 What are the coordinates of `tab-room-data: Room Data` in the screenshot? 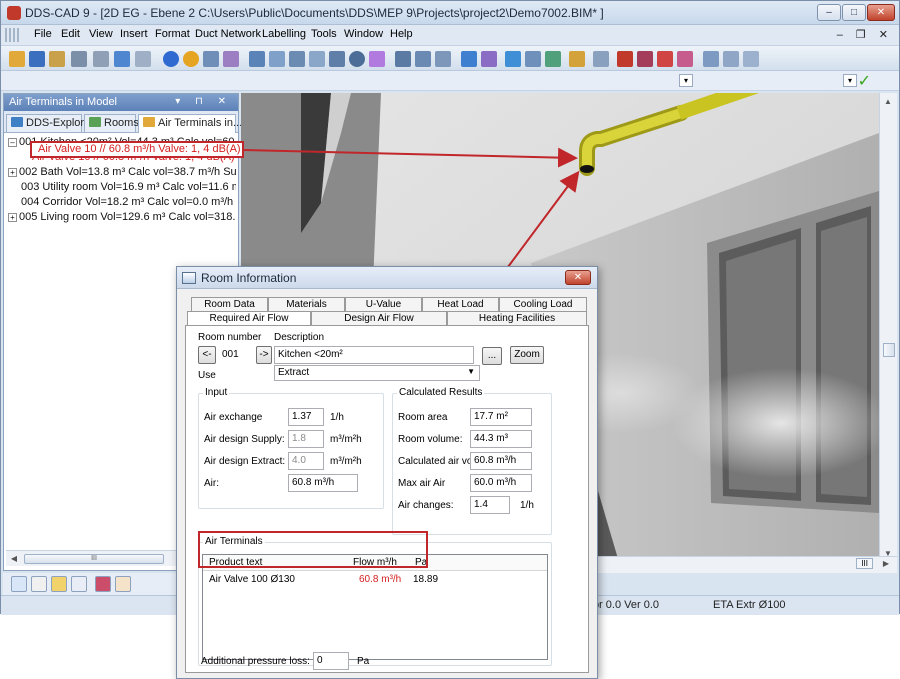 It's located at (229, 304).